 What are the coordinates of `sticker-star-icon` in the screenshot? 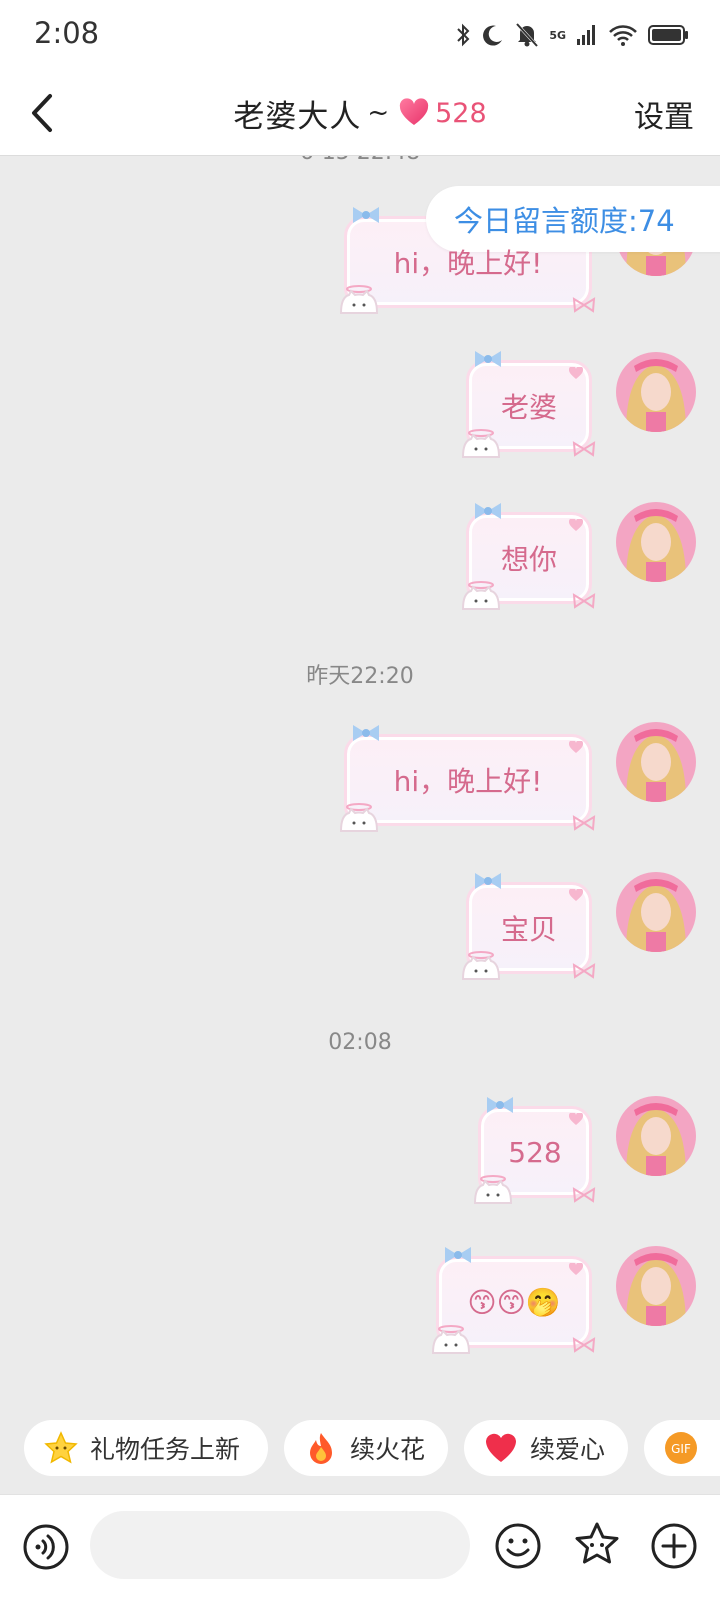 It's located at (597, 1545).